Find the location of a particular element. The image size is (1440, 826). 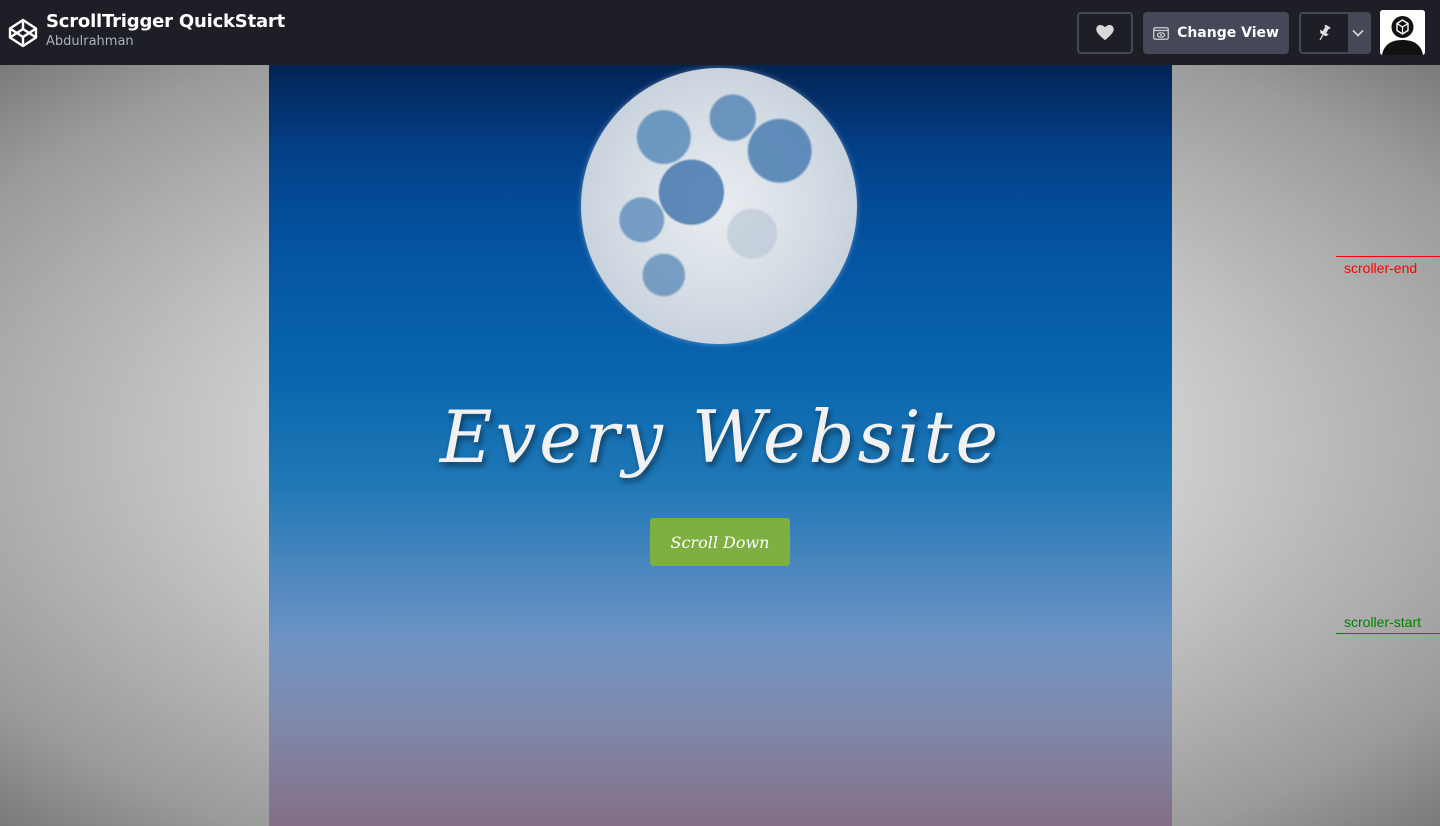

pen-title-block: ScrollTrigger QuickStart Abdulrahman is located at coordinates (165, 31).